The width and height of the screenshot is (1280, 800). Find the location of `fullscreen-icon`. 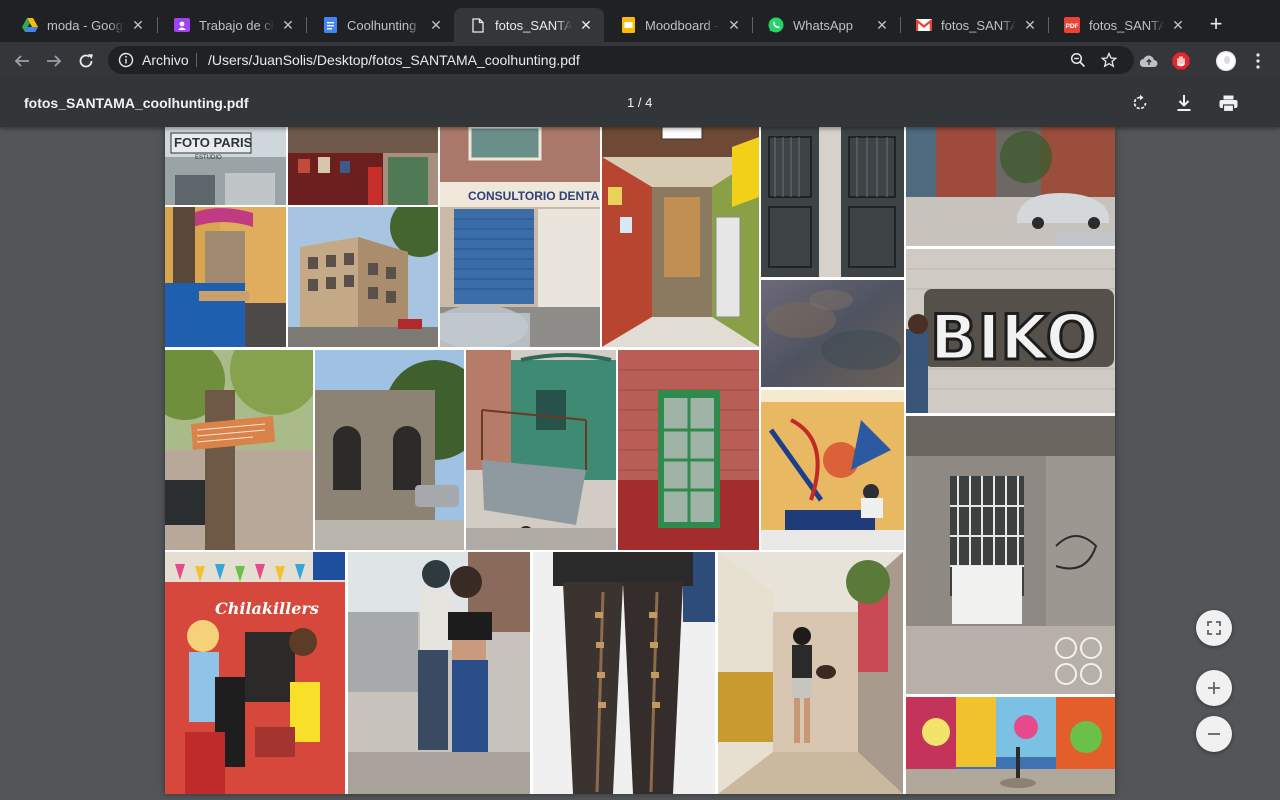

fullscreen-icon is located at coordinates (1214, 628).